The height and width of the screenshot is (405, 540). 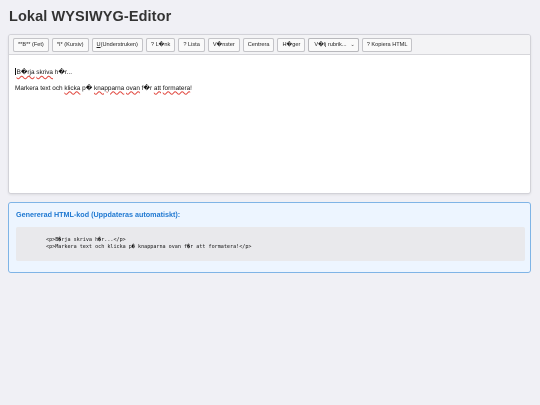 I want to click on spell-error-word: knapparna, so click(x=109, y=88).